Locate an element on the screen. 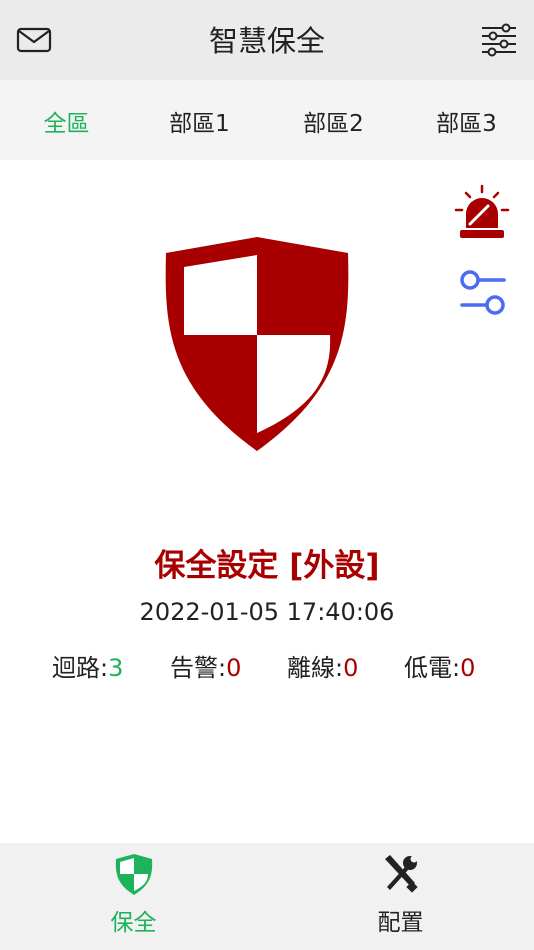  bottom-nav: 保全 配置 is located at coordinates (267, 896).